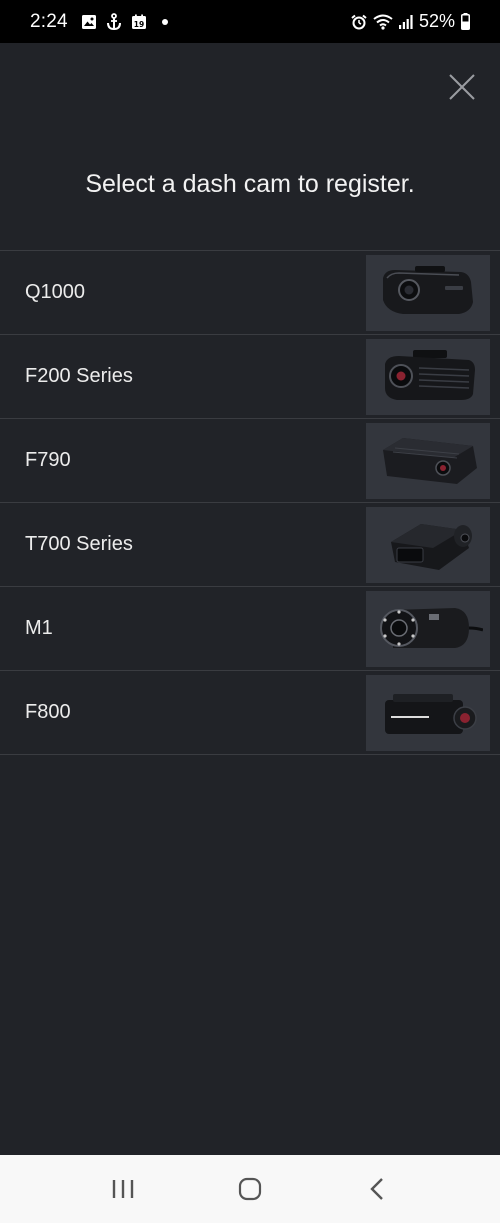  I want to click on close-icon, so click(462, 87).